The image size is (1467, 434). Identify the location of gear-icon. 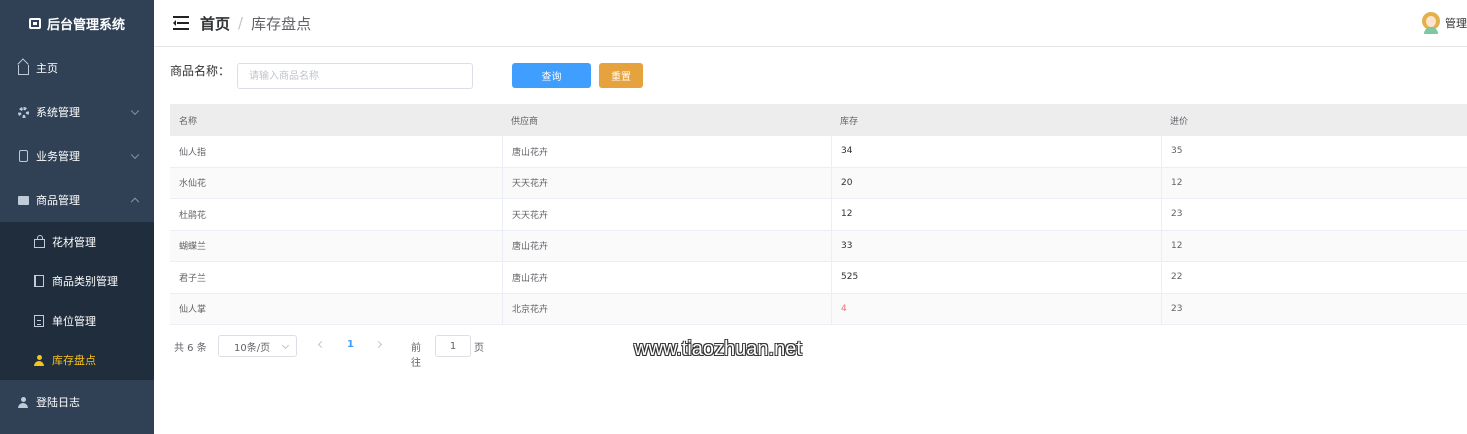
(23, 112).